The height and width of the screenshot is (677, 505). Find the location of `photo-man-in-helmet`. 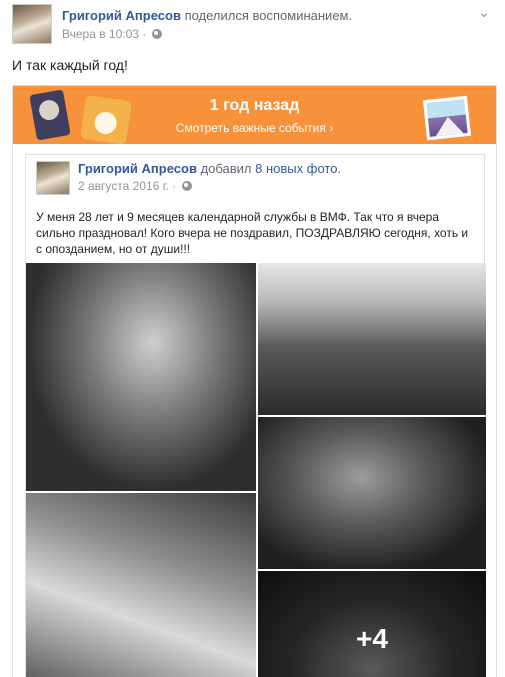

photo-man-in-helmet is located at coordinates (372, 493).